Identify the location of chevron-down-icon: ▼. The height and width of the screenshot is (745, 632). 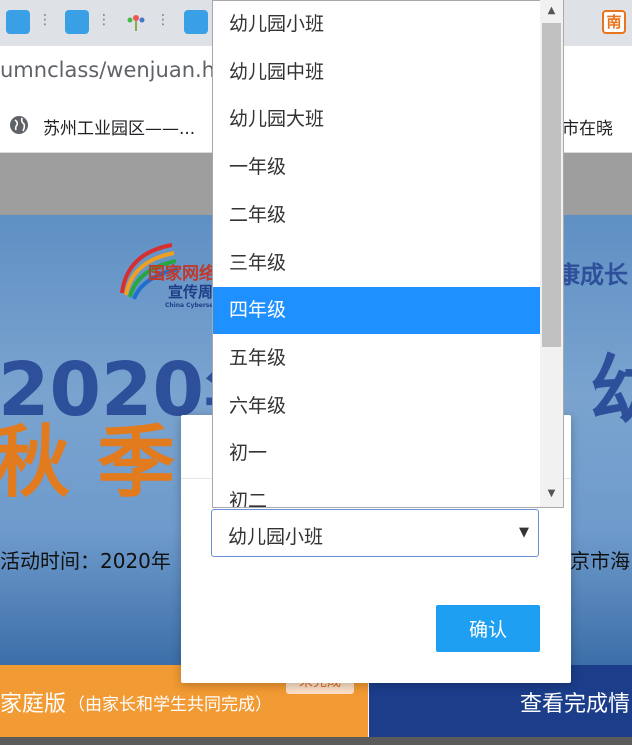
(524, 532).